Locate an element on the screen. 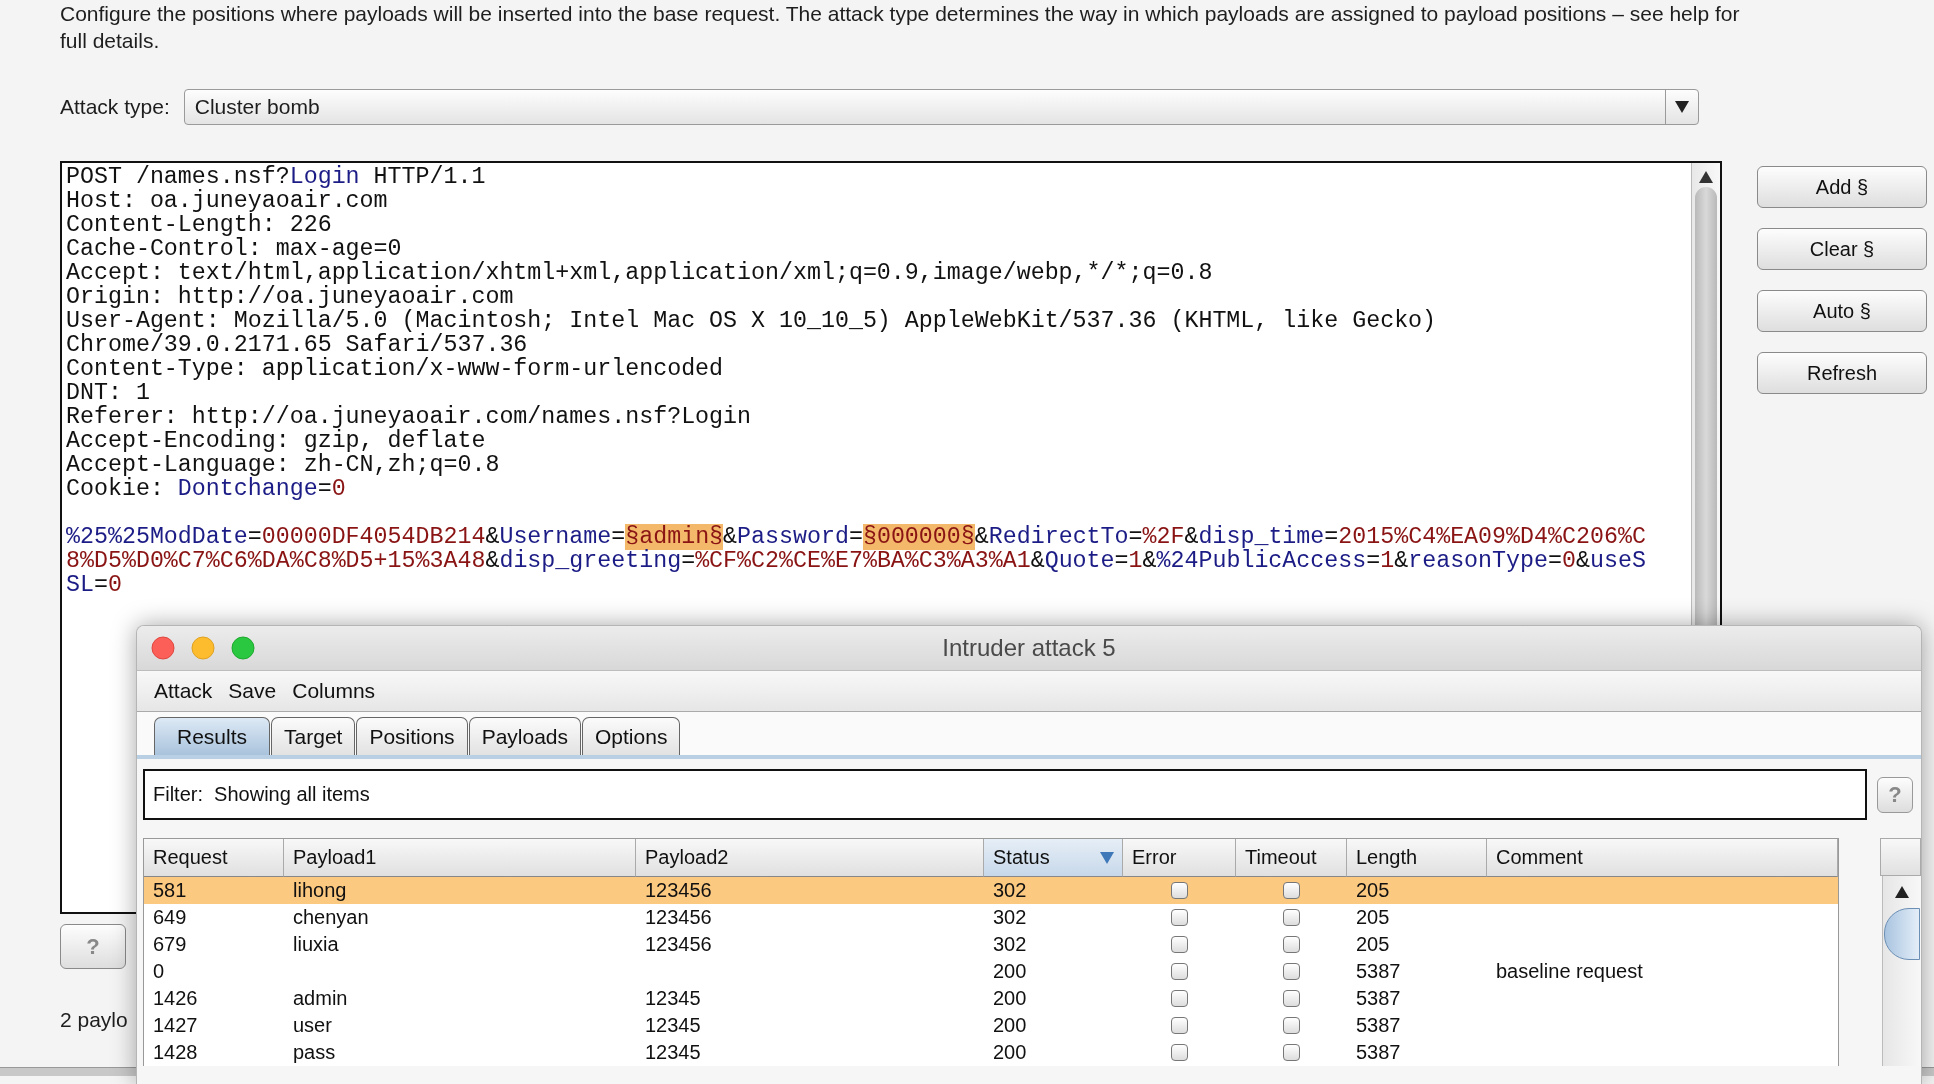  table-cell: 1427 is located at coordinates (175, 1025).